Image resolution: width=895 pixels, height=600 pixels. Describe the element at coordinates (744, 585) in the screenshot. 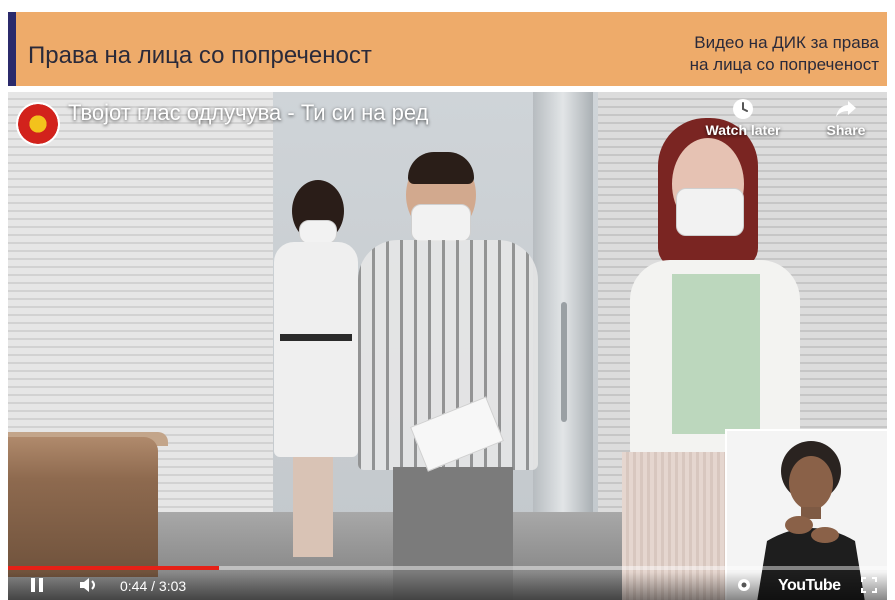

I see `gear-icon` at that location.